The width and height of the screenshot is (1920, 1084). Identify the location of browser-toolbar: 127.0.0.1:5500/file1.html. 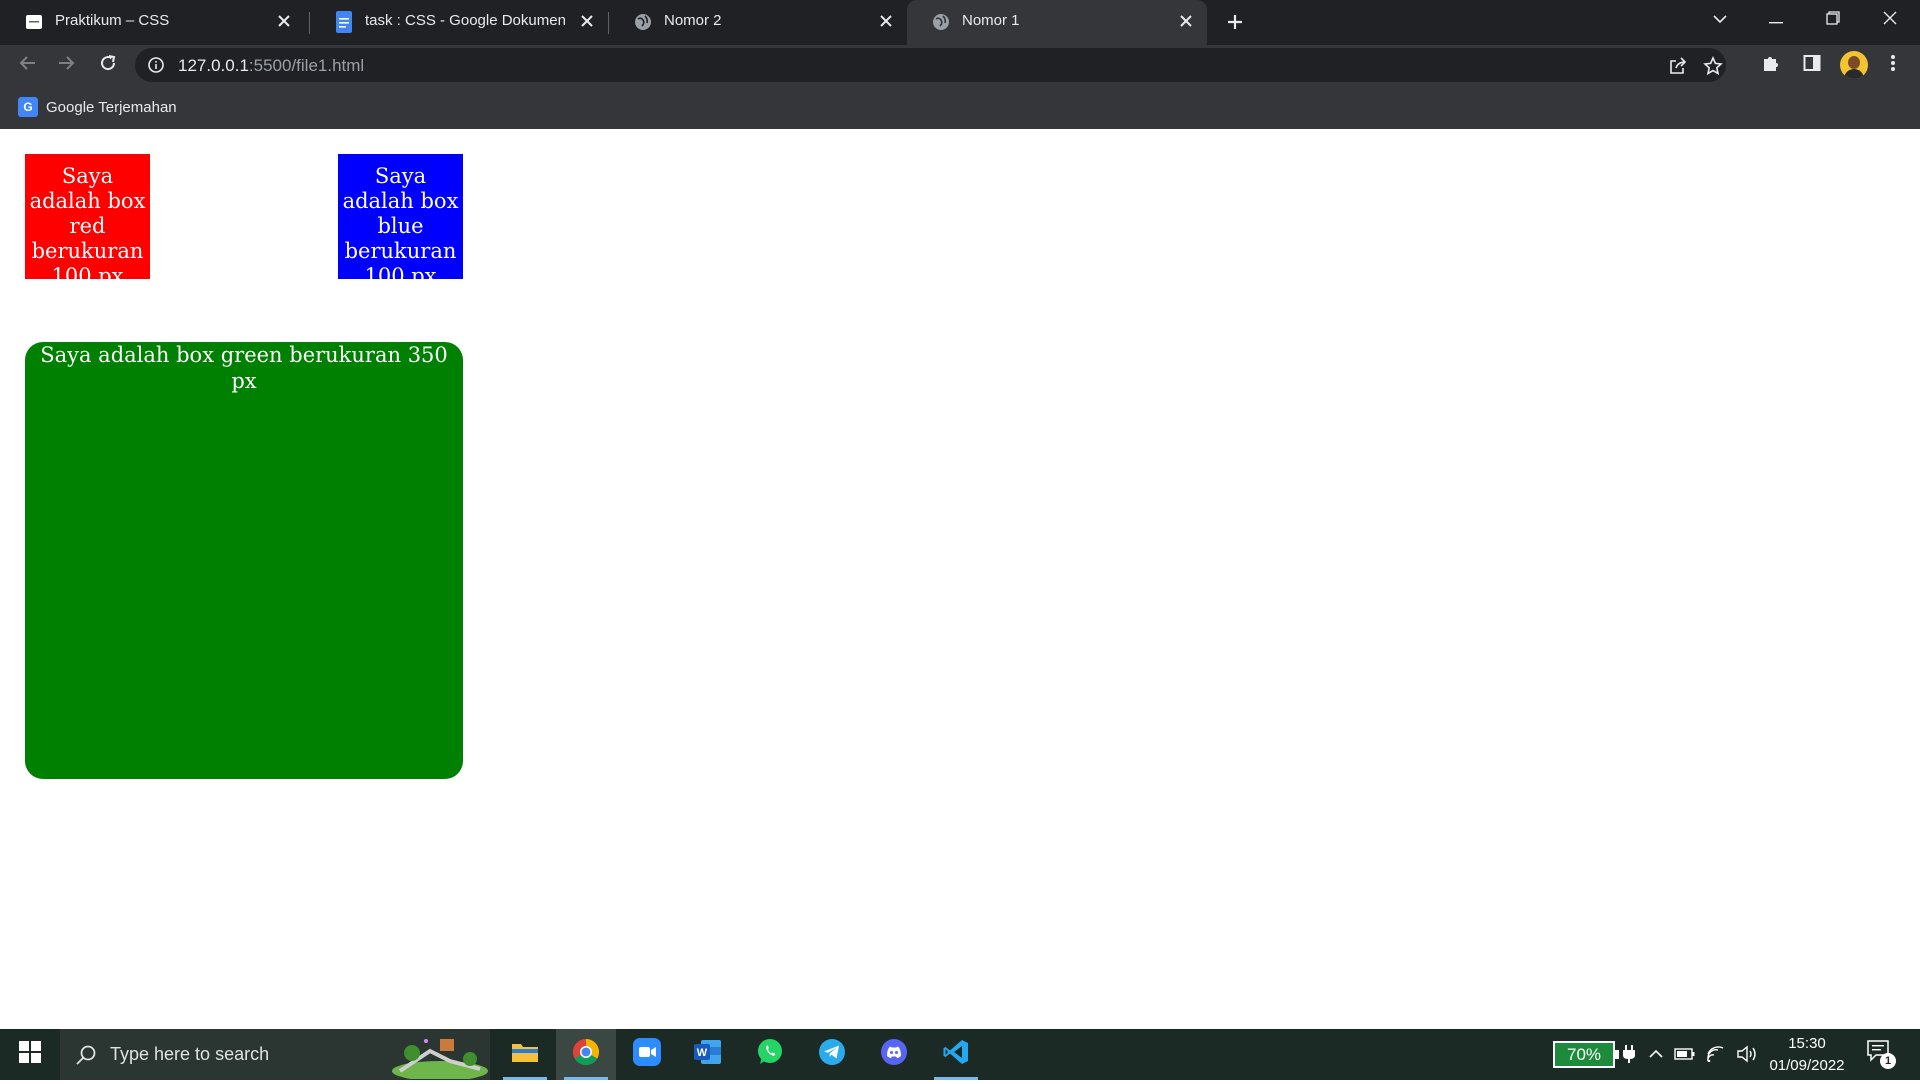
(960, 65).